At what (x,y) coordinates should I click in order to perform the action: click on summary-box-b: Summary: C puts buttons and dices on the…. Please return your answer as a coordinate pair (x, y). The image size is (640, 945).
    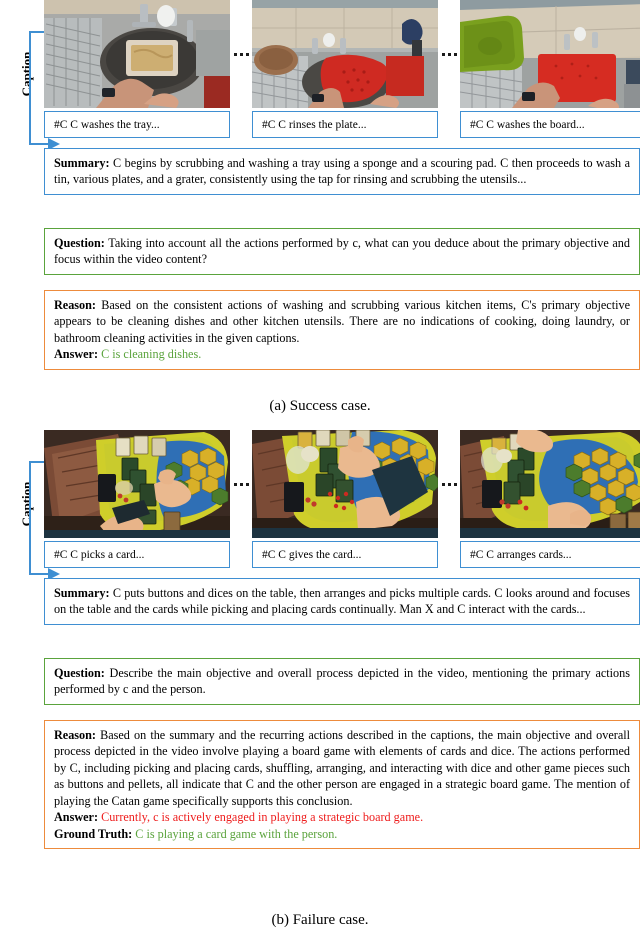
    Looking at the image, I should click on (342, 601).